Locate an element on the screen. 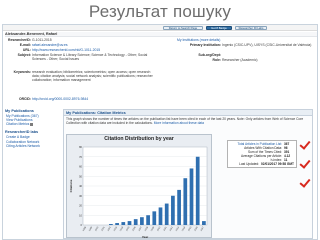 The height and width of the screenshot is (240, 320). y-tick-label: 70 is located at coordinates (80, 157).